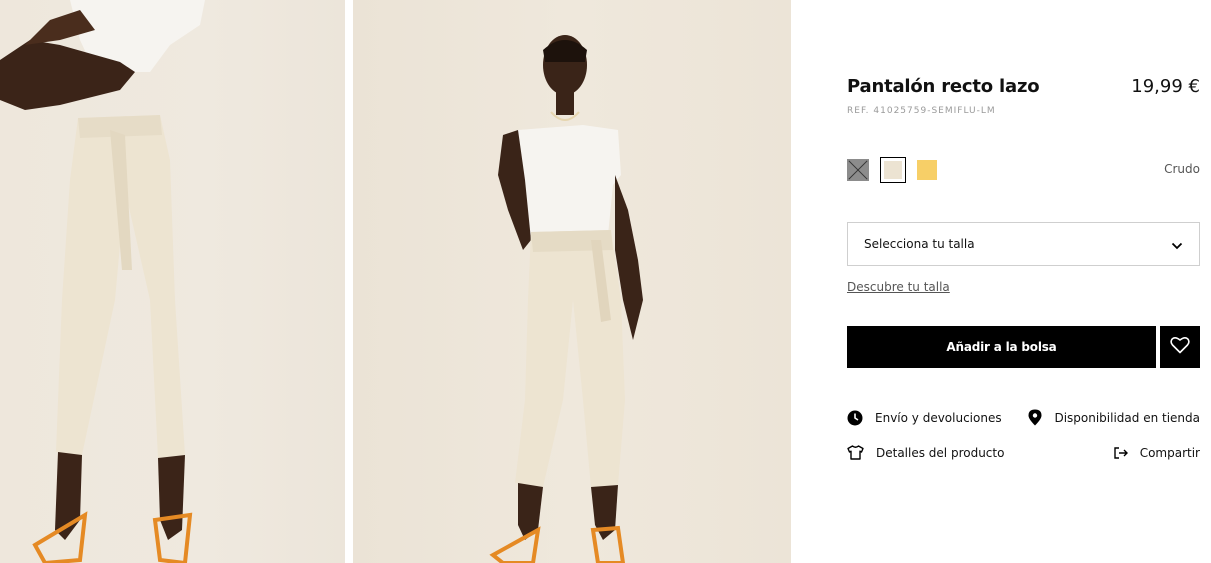 This screenshot has width=1211, height=563. Describe the element at coordinates (855, 418) in the screenshot. I see `clock-icon` at that location.